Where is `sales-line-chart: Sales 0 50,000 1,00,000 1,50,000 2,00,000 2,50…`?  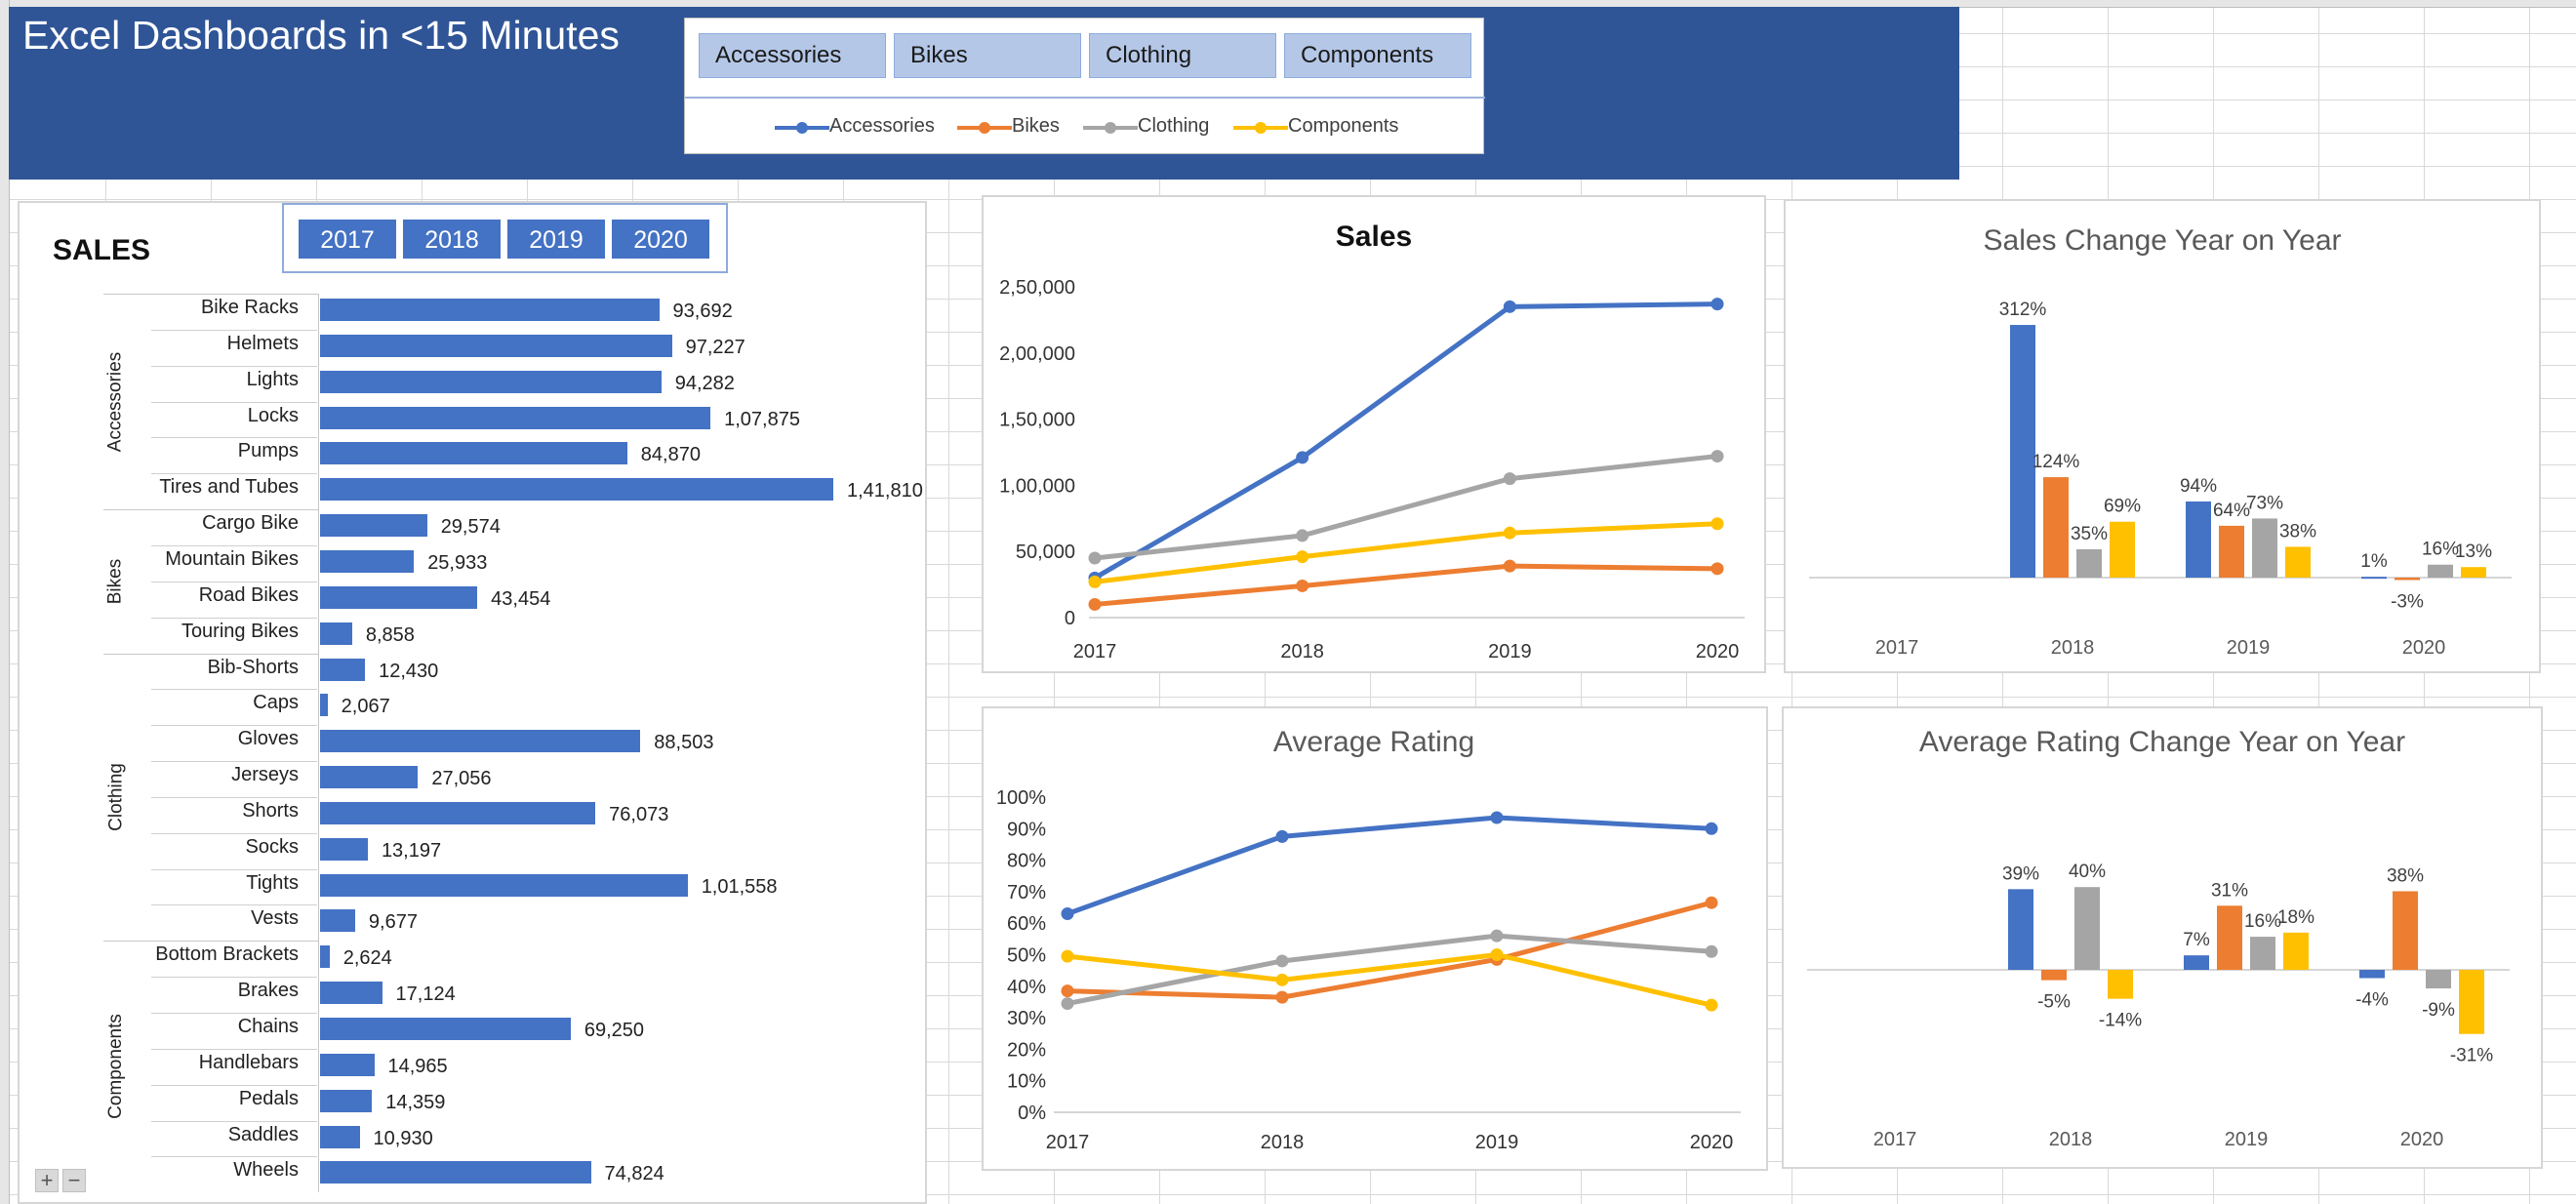 sales-line-chart: Sales 0 50,000 1,00,000 1,50,000 2,00,000 2,50… is located at coordinates (1372, 442).